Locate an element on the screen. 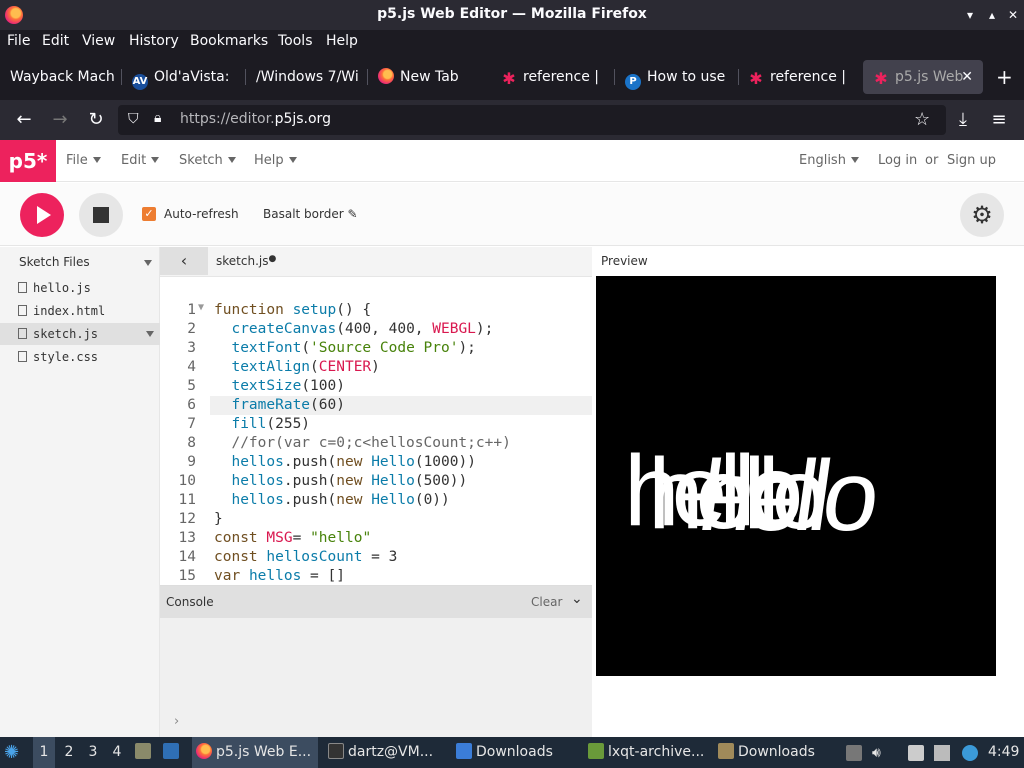 This screenshot has height=768, width=1024. console-prompt: › is located at coordinates (176, 721).